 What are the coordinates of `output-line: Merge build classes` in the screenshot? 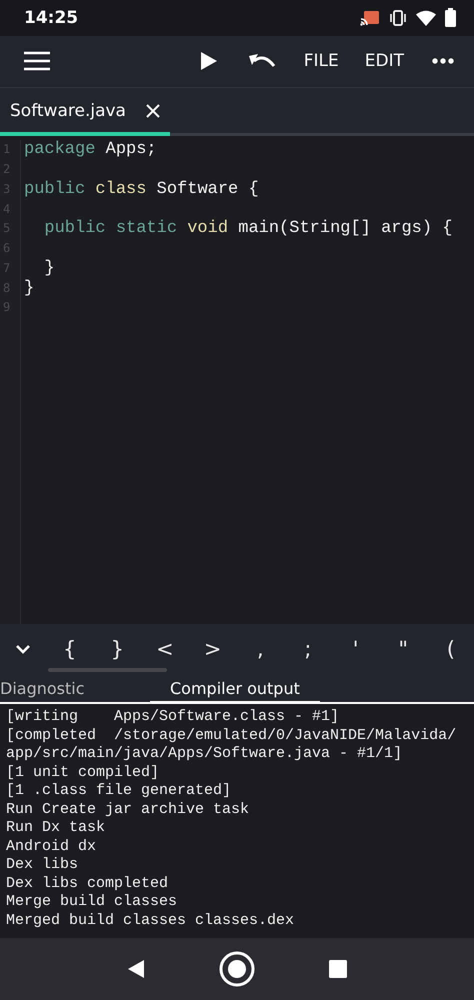 It's located at (92, 902).